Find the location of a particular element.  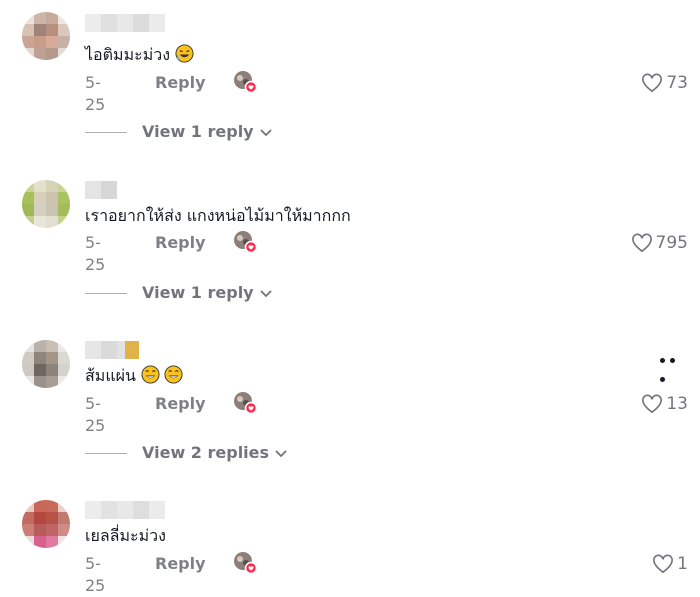

comment-text: เราอยากให้ส่ง แกงหน่อไม้มาให้มากกก is located at coordinates (218, 216).